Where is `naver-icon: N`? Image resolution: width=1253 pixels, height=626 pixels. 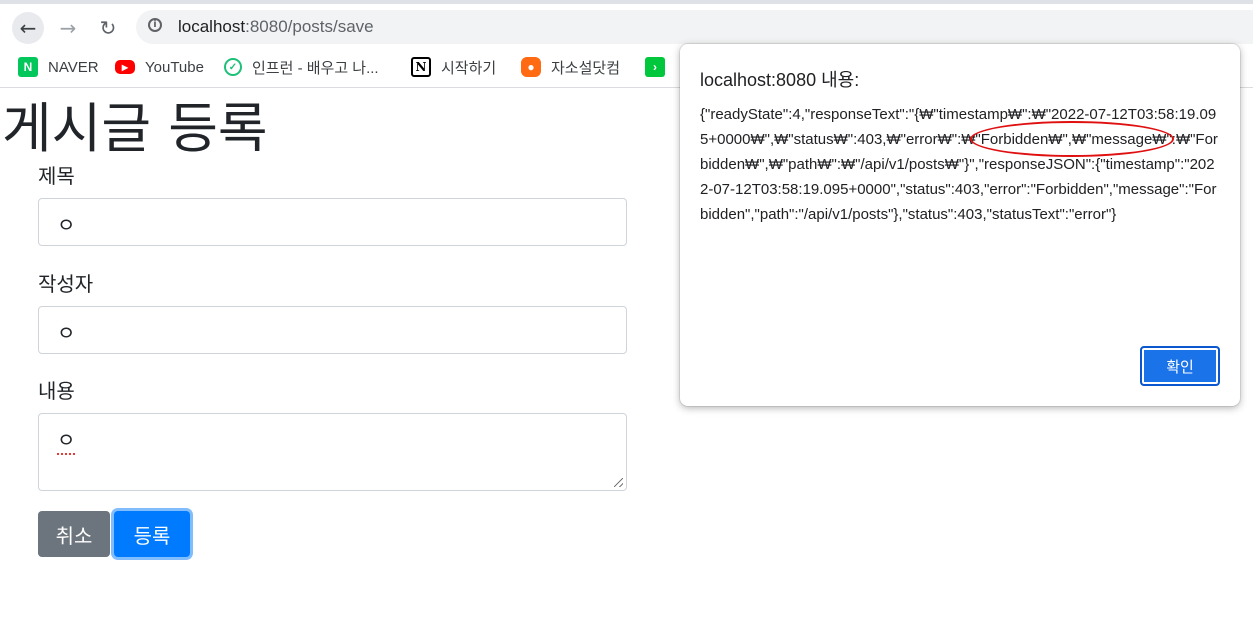
naver-icon: N is located at coordinates (28, 67).